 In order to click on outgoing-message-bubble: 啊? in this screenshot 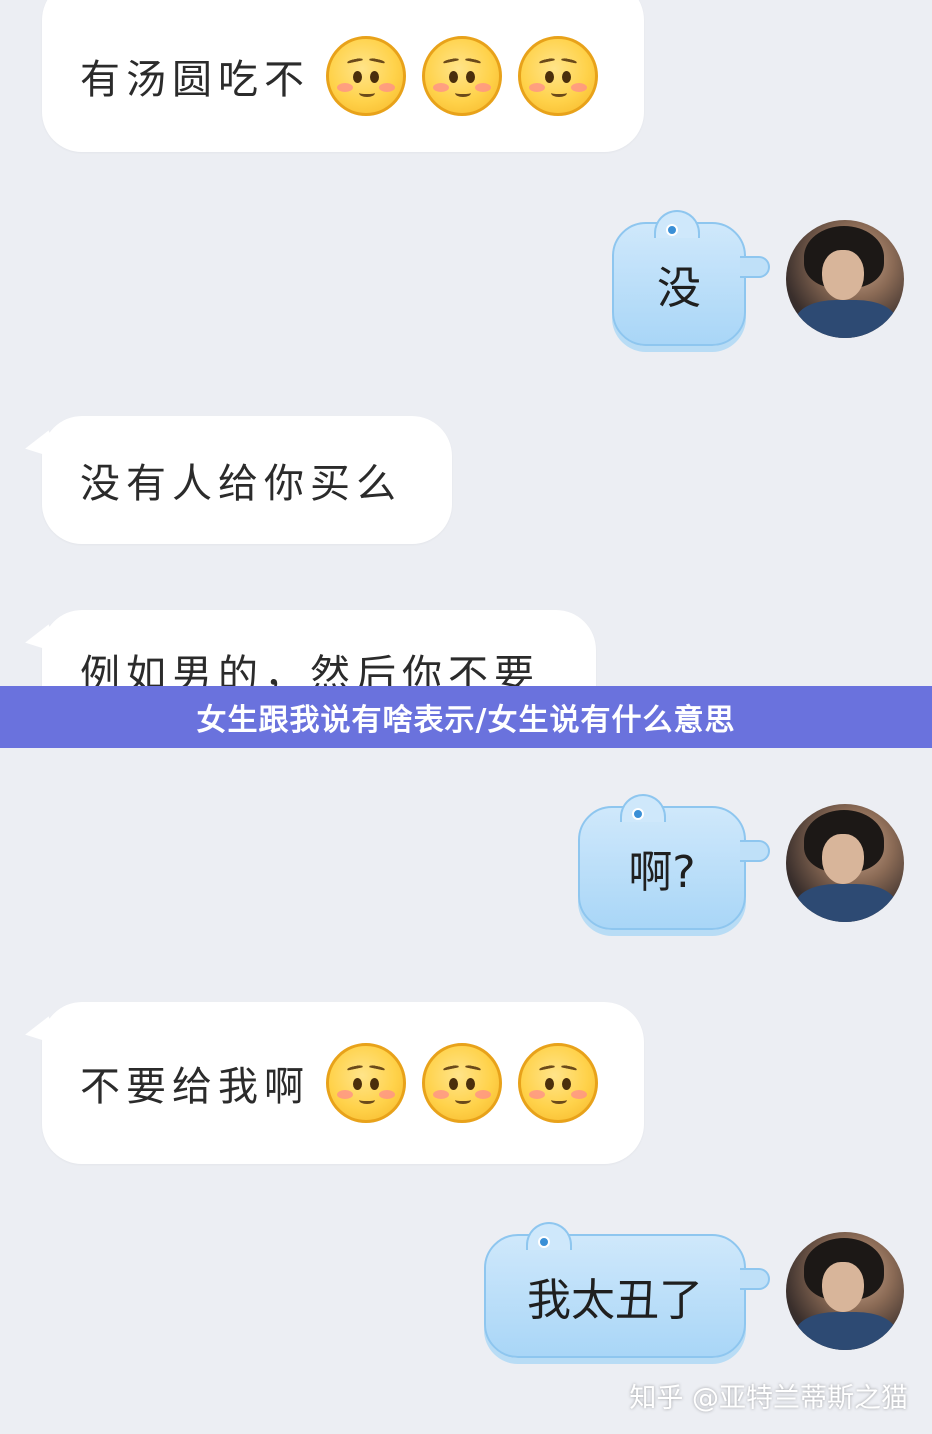, I will do `click(674, 862)`.